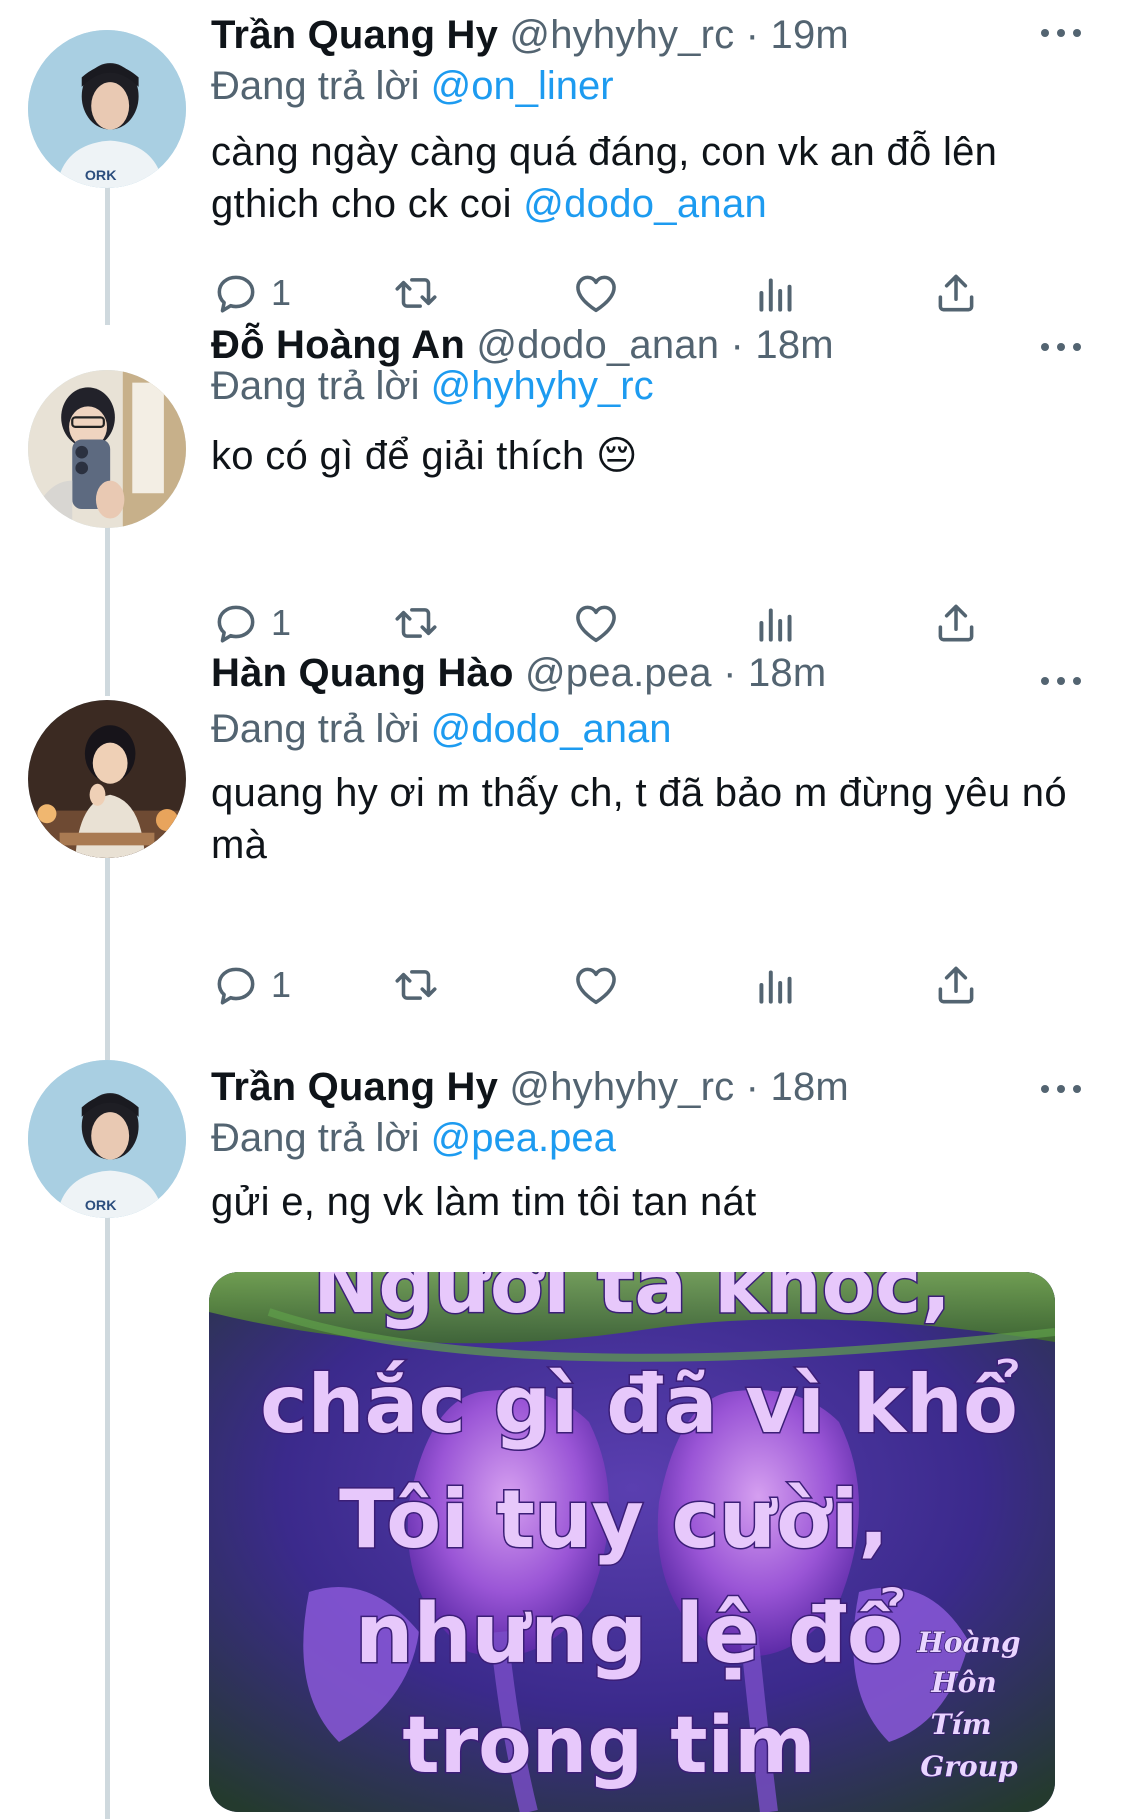  I want to click on replying-to: Đang trả lời @hyhyhy_rc, so click(648, 386).